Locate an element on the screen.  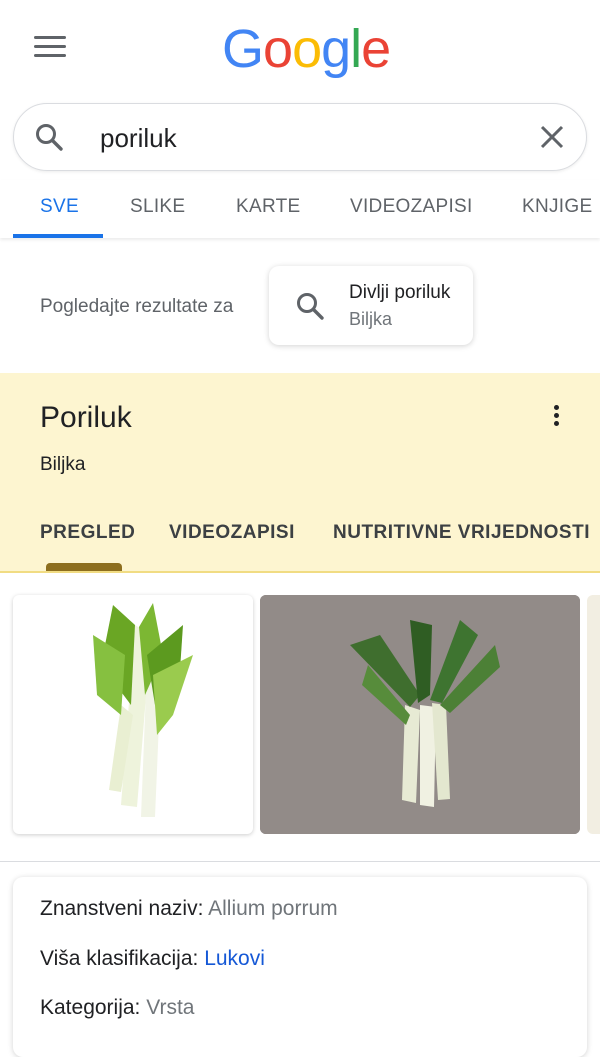
search-tabs: SVE SLIKE KARTE VIDEOZAPISI KNJIGE is located at coordinates (300, 209).